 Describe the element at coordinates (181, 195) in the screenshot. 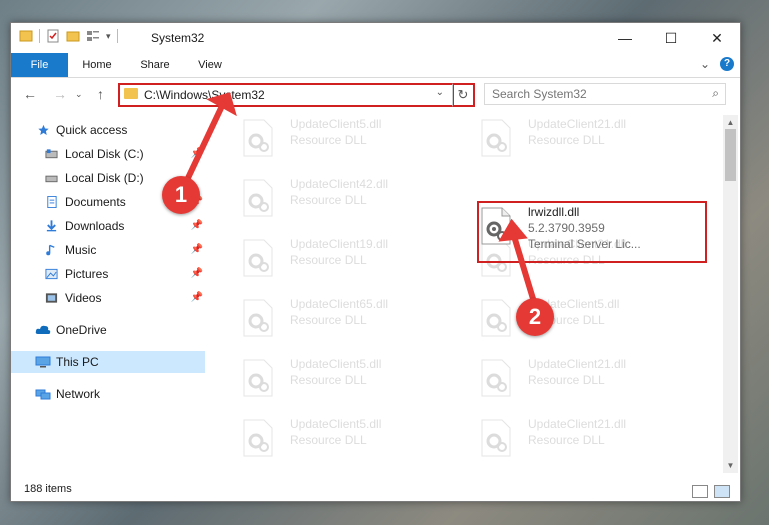

I see `step-1-badge: 1` at that location.